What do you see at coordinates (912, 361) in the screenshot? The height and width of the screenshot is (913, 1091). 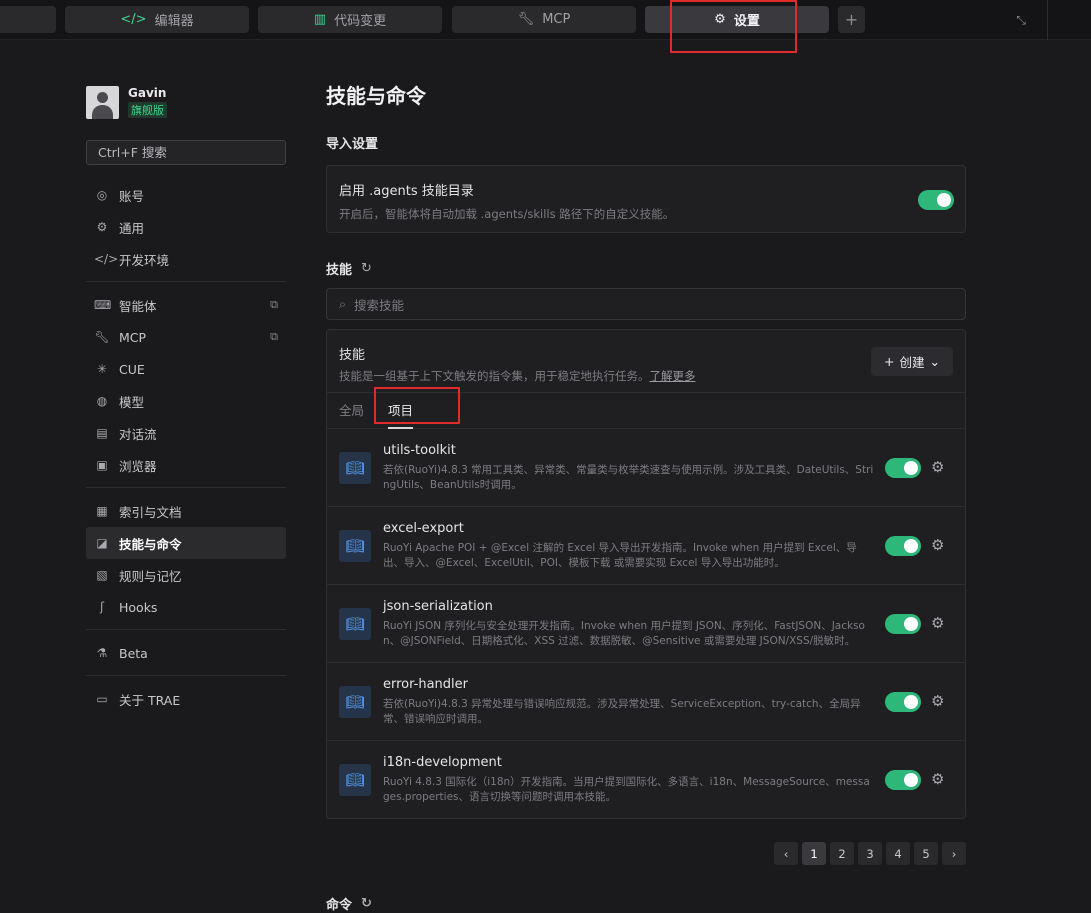 I see `create-skill-button: + 创建 ⌄` at bounding box center [912, 361].